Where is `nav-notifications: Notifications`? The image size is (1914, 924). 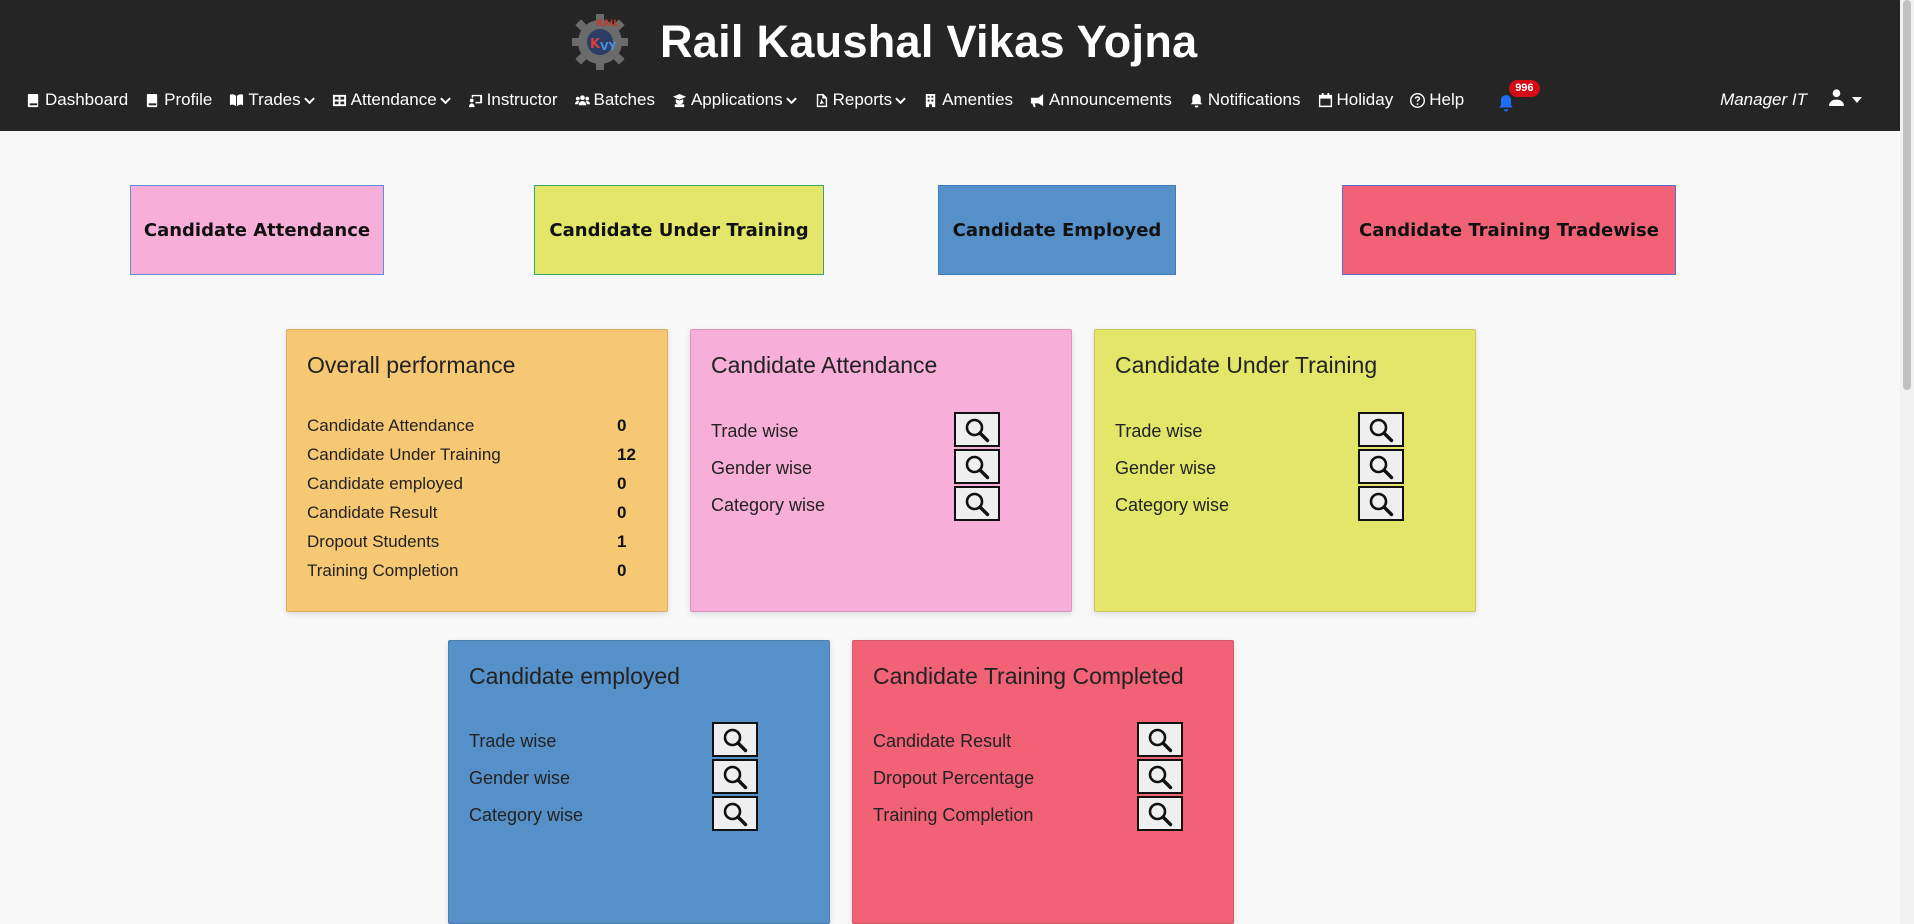 nav-notifications: Notifications is located at coordinates (1245, 100).